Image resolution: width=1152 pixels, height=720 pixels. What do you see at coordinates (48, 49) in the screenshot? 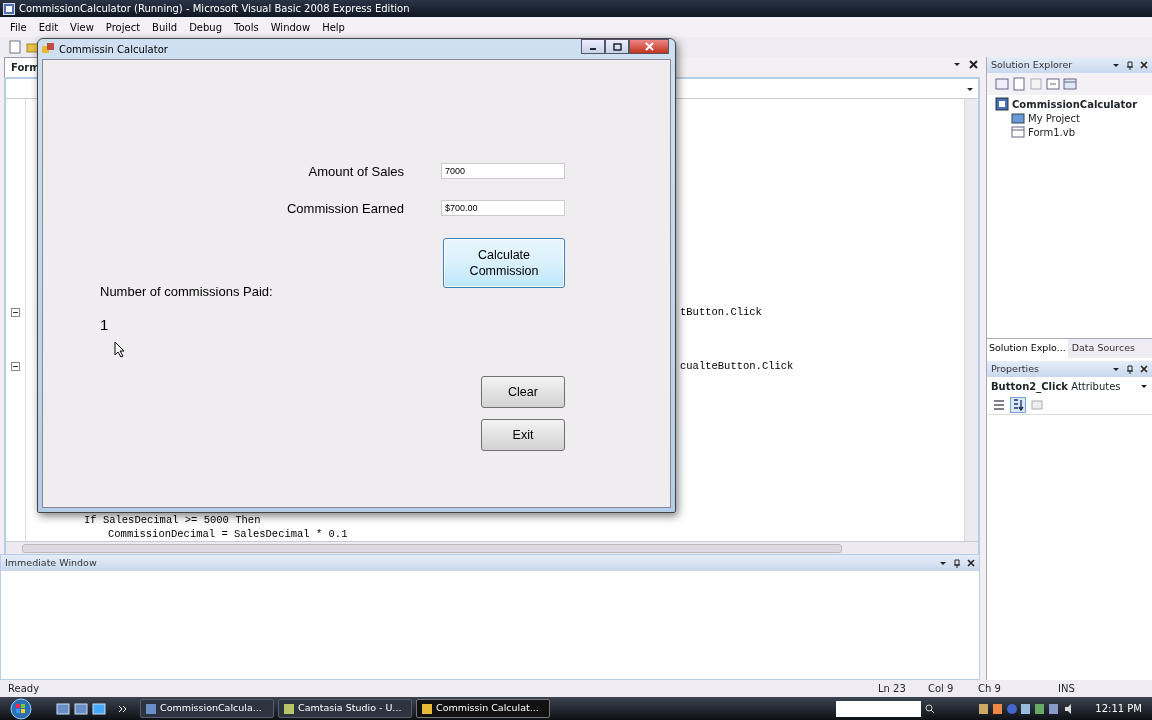
I see `form-icon` at bounding box center [48, 49].